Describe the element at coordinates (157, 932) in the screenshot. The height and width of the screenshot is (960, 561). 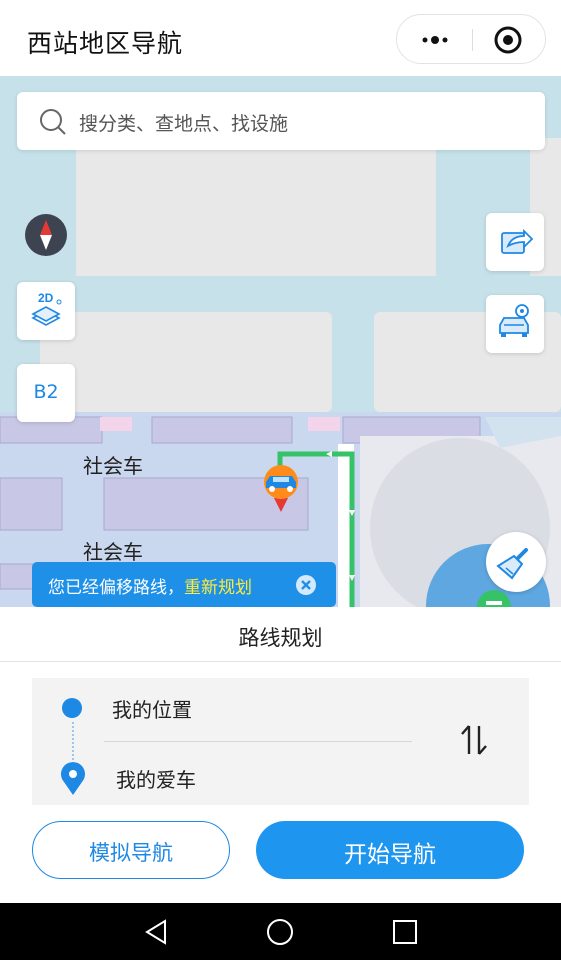
I see `back-triangle-icon` at that location.